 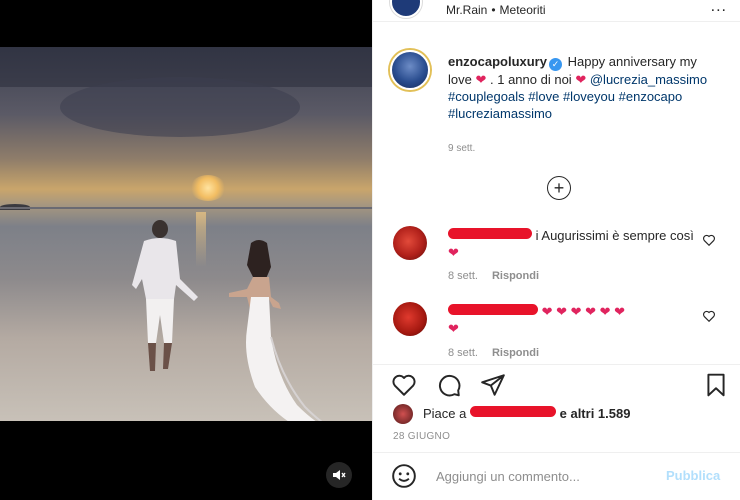 I want to click on sky-clouds, so click(x=180, y=107).